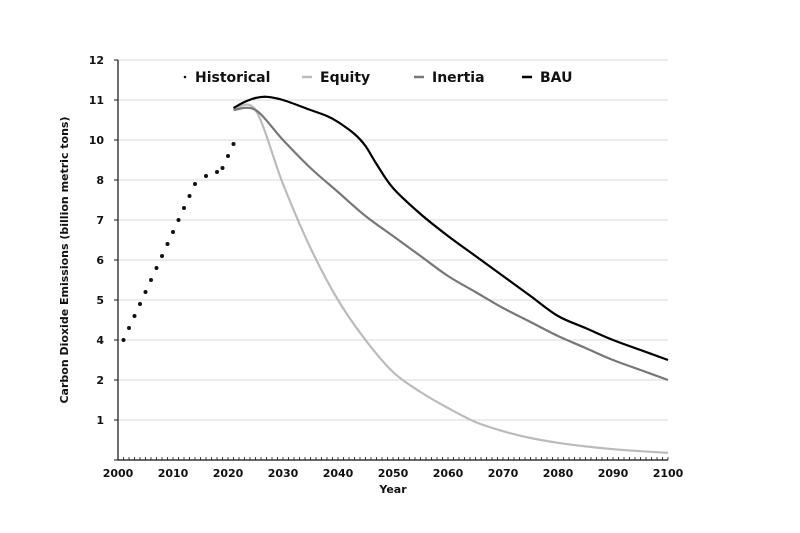 The width and height of the screenshot is (800, 533). Describe the element at coordinates (173, 473) in the screenshot. I see `x-tick-label: 2010` at that location.